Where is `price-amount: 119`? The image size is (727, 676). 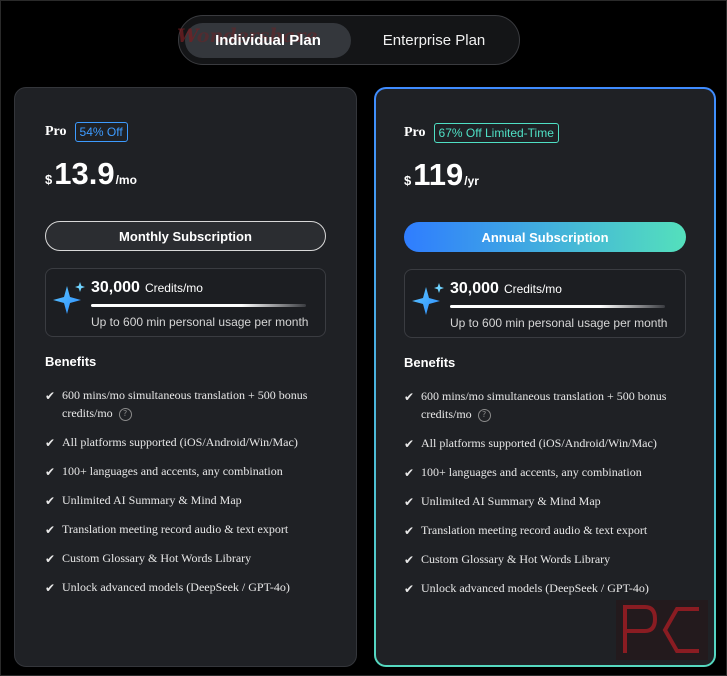
price-amount: 119 is located at coordinates (438, 174).